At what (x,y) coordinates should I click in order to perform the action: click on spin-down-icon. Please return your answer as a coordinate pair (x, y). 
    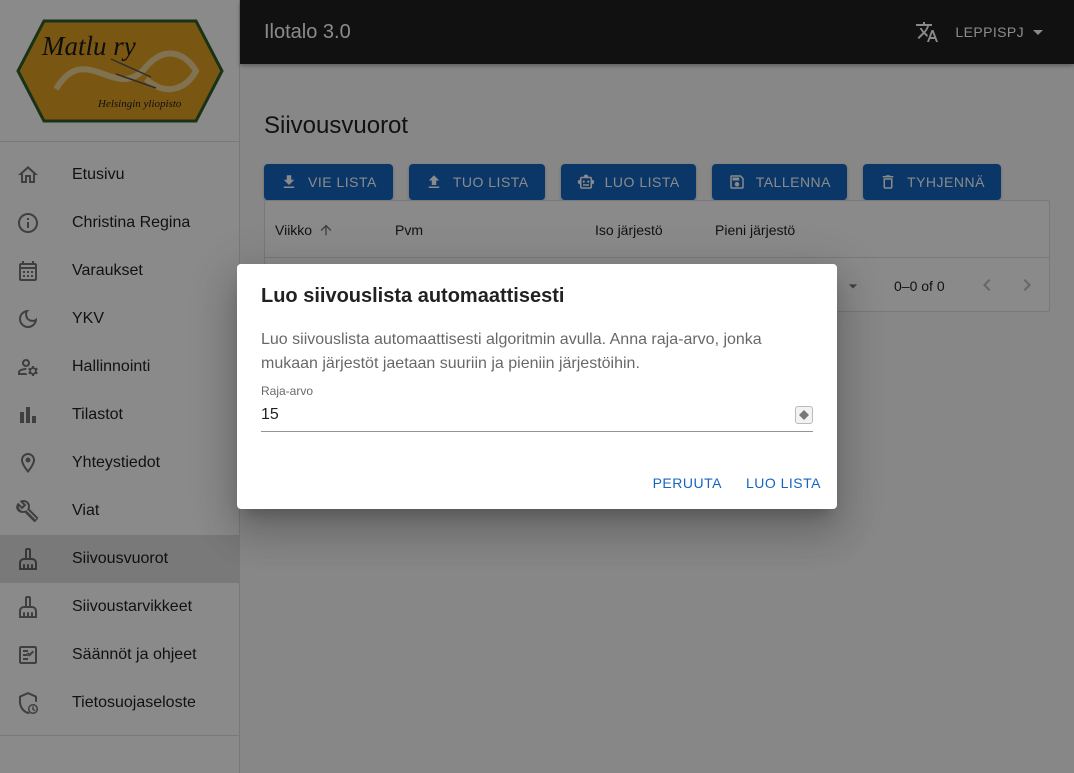
    Looking at the image, I should click on (804, 417).